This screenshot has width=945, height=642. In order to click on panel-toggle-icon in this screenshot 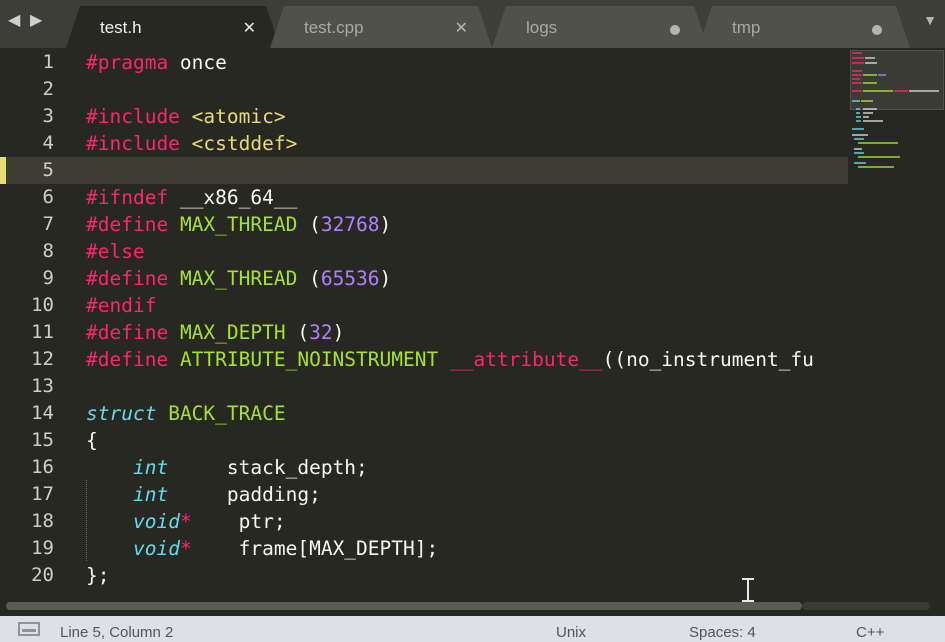, I will do `click(29, 629)`.